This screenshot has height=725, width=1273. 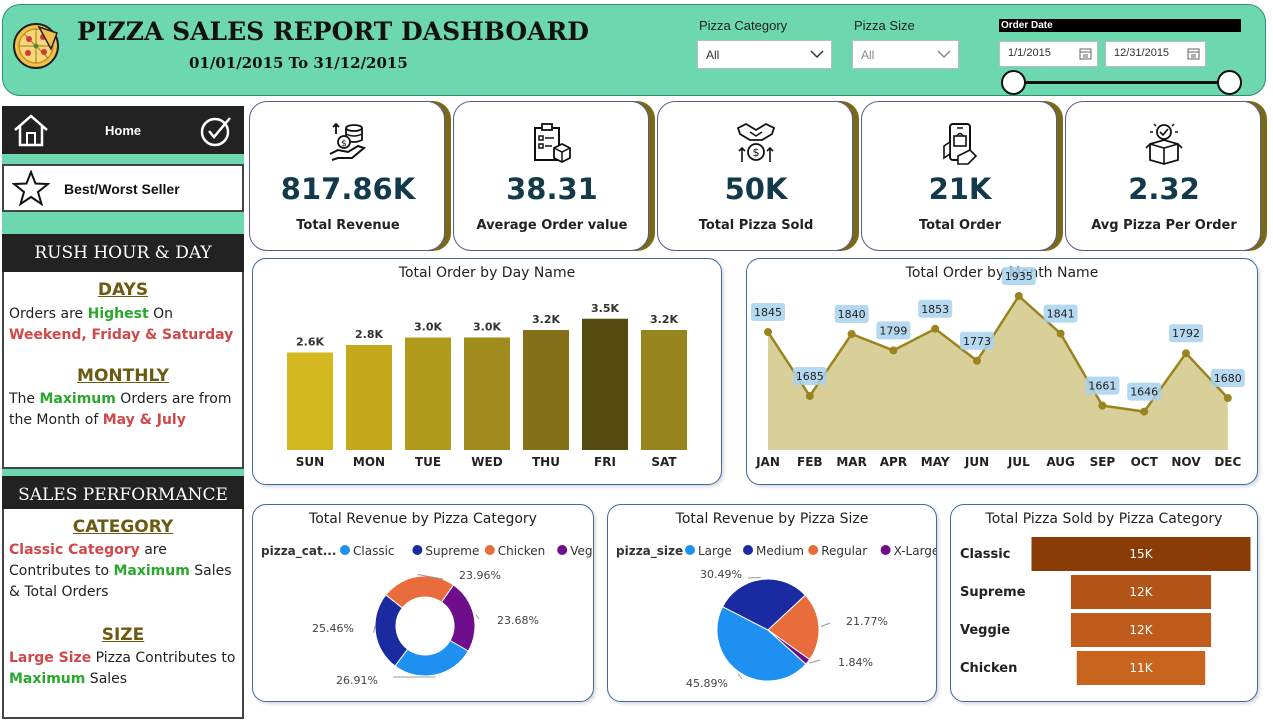 What do you see at coordinates (348, 189) in the screenshot?
I see `kpi-value: 817.86K` at bounding box center [348, 189].